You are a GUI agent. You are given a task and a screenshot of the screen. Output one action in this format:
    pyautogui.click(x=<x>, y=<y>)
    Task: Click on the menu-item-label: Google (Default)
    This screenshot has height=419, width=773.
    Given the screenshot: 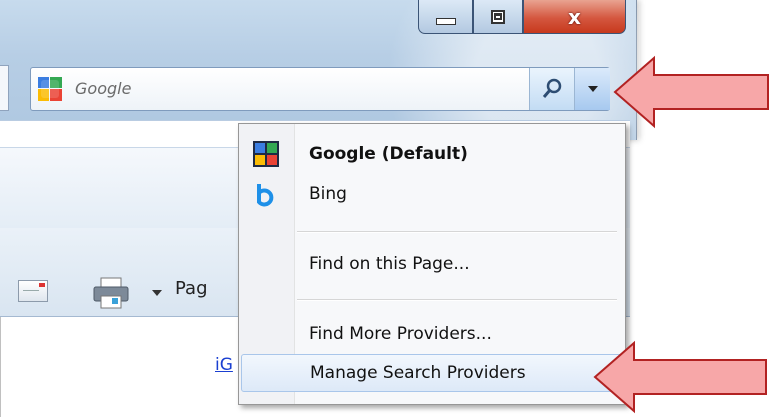 What is the action you would take?
    pyautogui.click(x=388, y=154)
    